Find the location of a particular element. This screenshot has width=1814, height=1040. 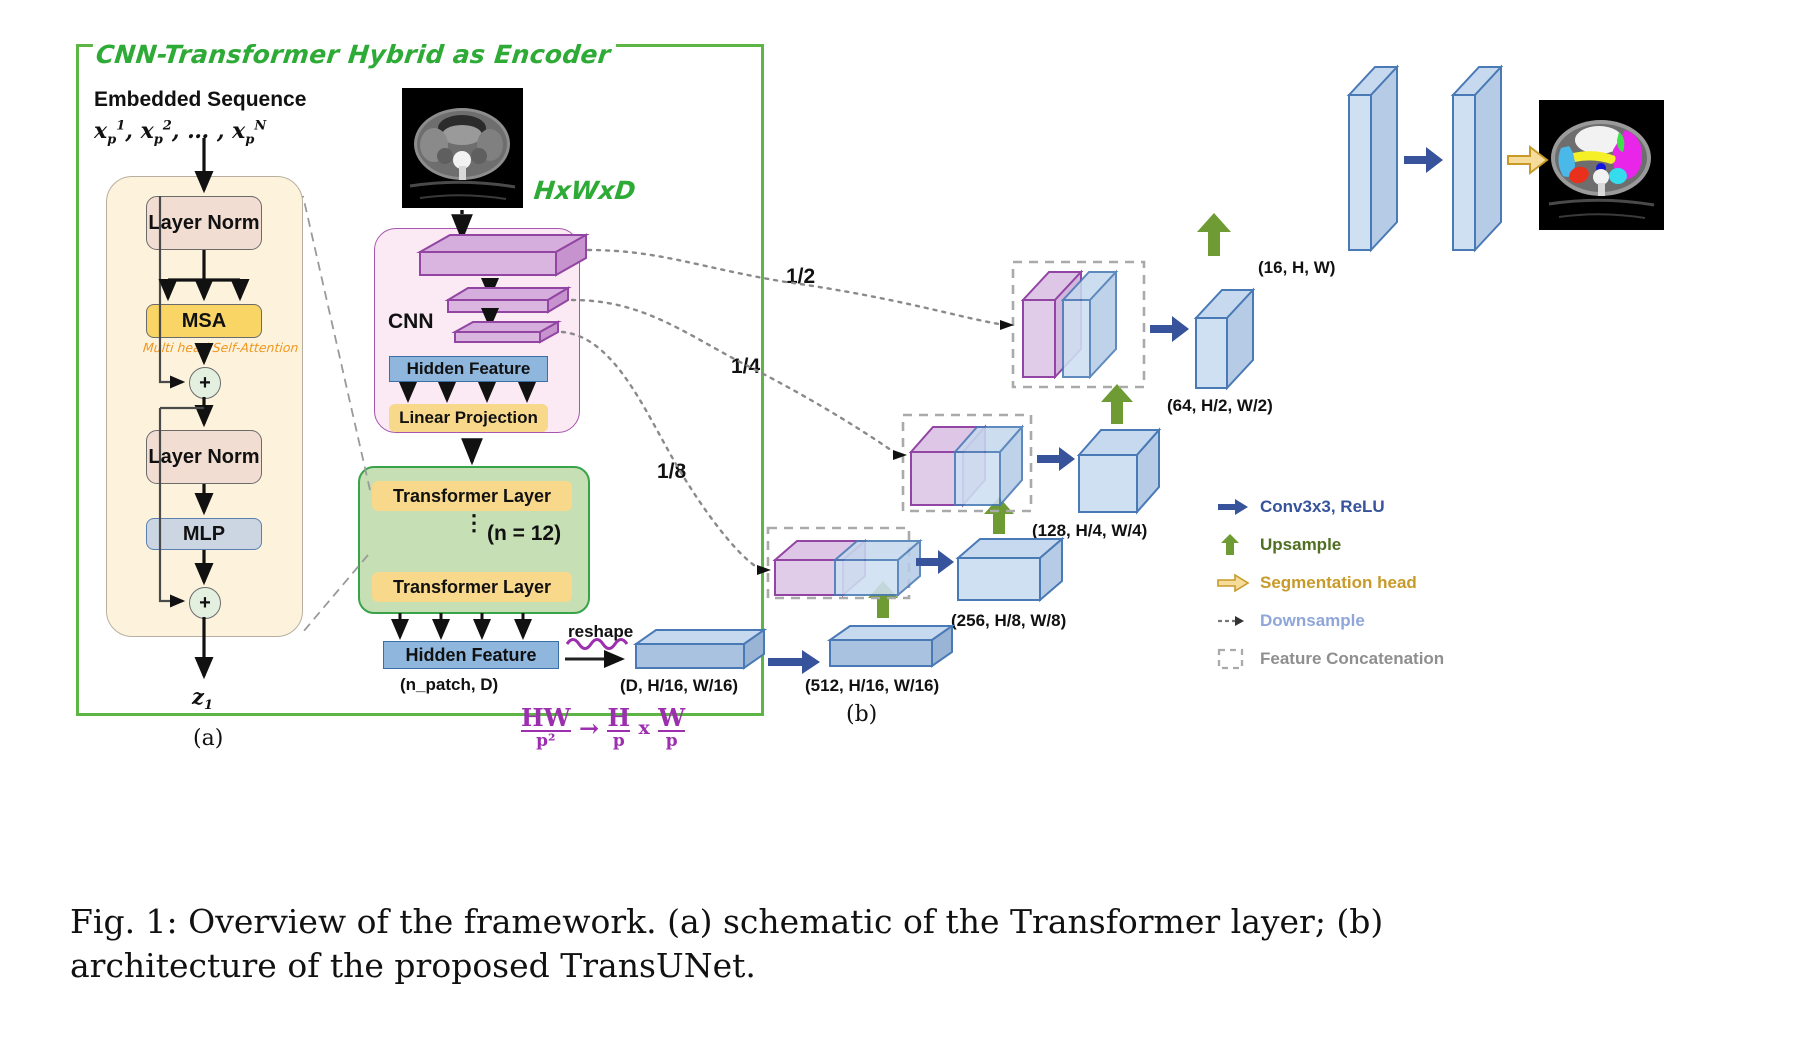

legend-item-seg-head: Segmentation head is located at coordinates (1381, 583).